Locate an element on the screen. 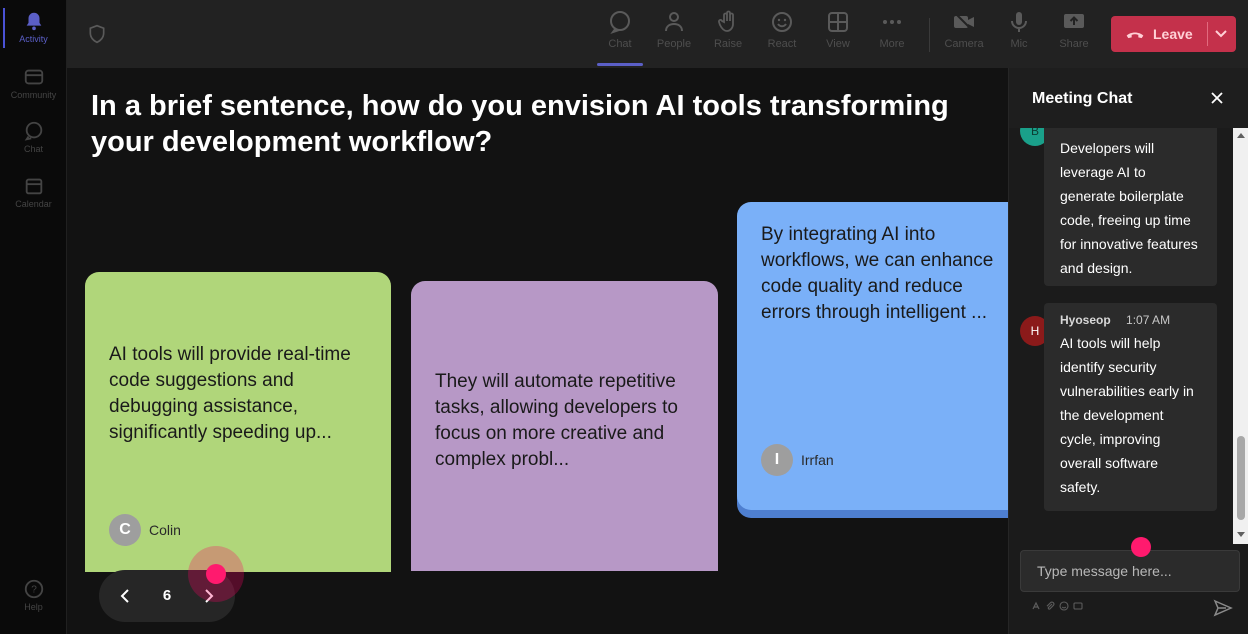  rail-item-activity: Activity is located at coordinates (33, 27).